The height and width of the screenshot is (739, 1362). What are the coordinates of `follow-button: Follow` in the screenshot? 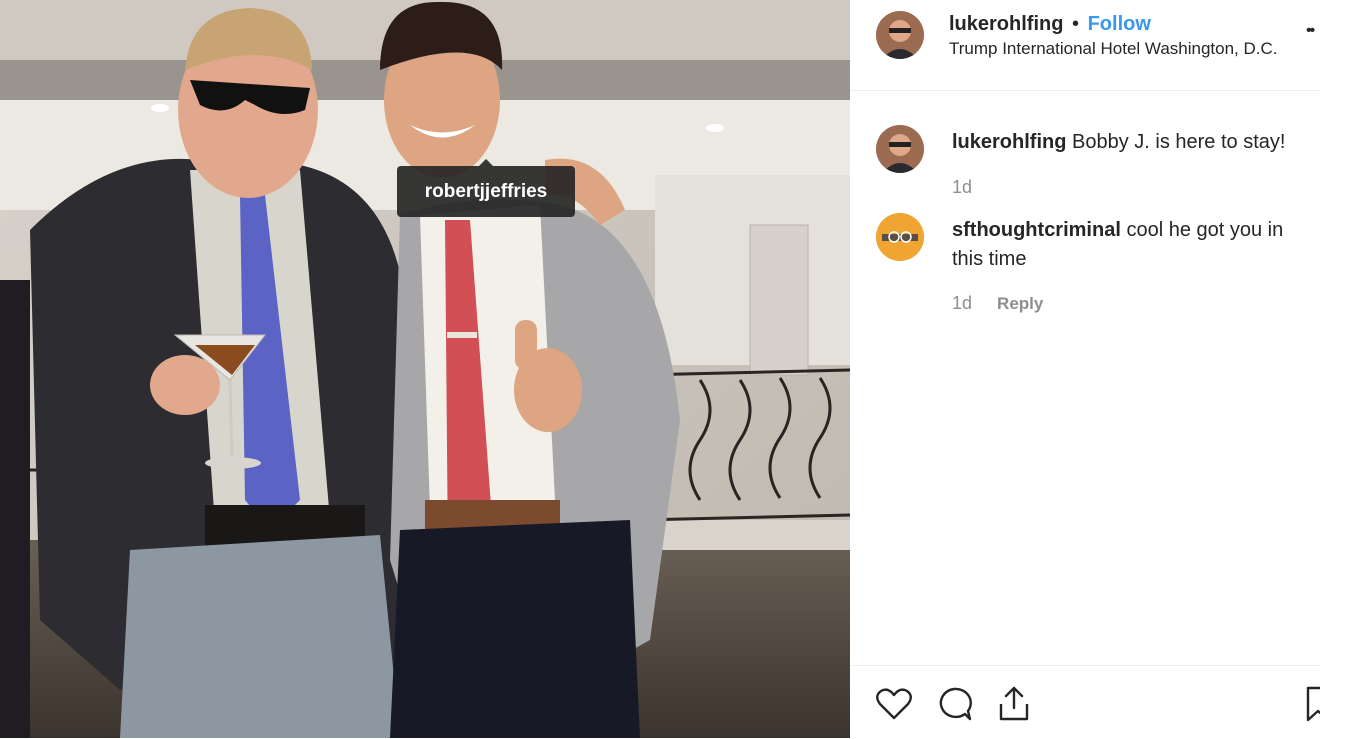 It's located at (1119, 24).